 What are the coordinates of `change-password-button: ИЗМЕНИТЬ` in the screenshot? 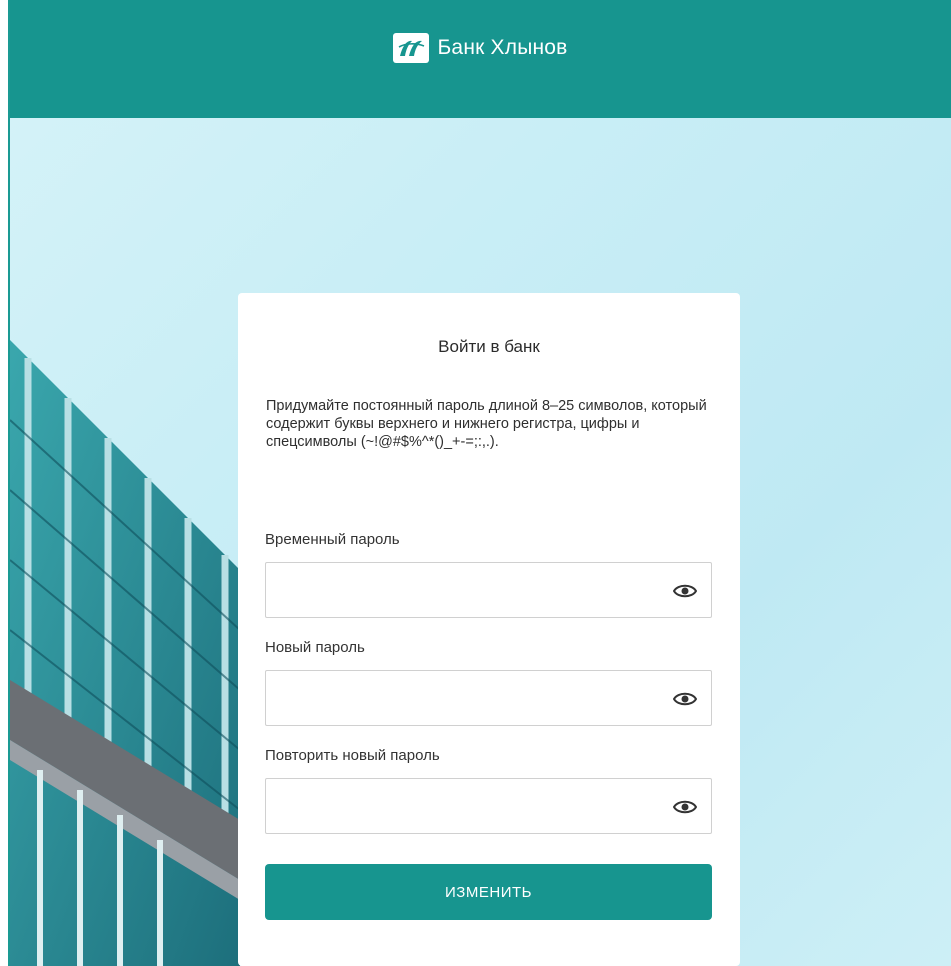 It's located at (488, 892).